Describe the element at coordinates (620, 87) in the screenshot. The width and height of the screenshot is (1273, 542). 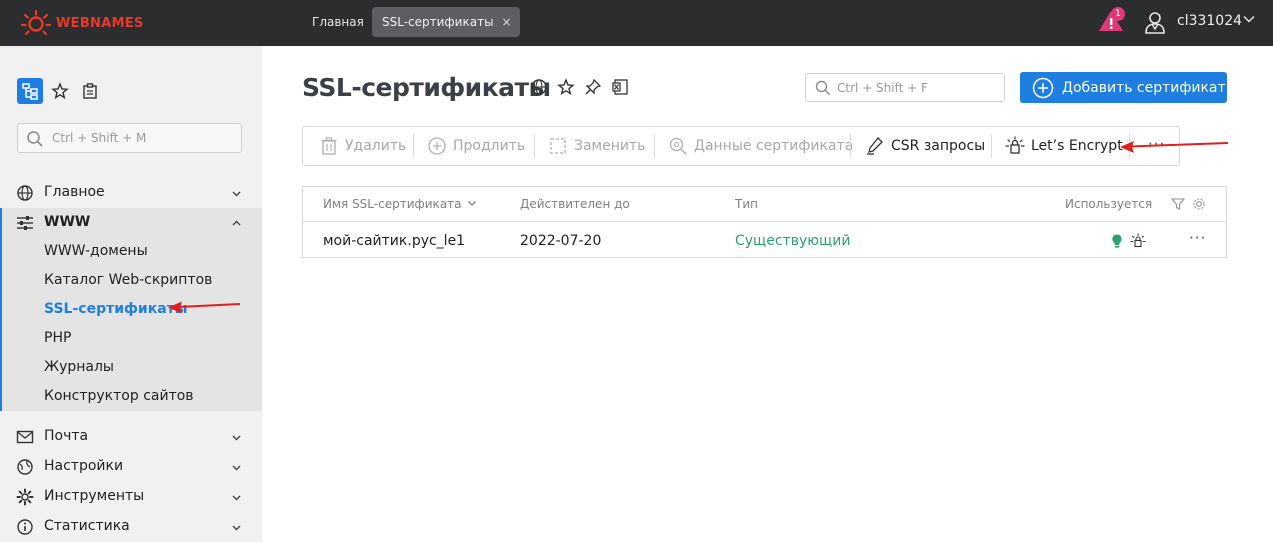
I see `excel-export-icon` at that location.